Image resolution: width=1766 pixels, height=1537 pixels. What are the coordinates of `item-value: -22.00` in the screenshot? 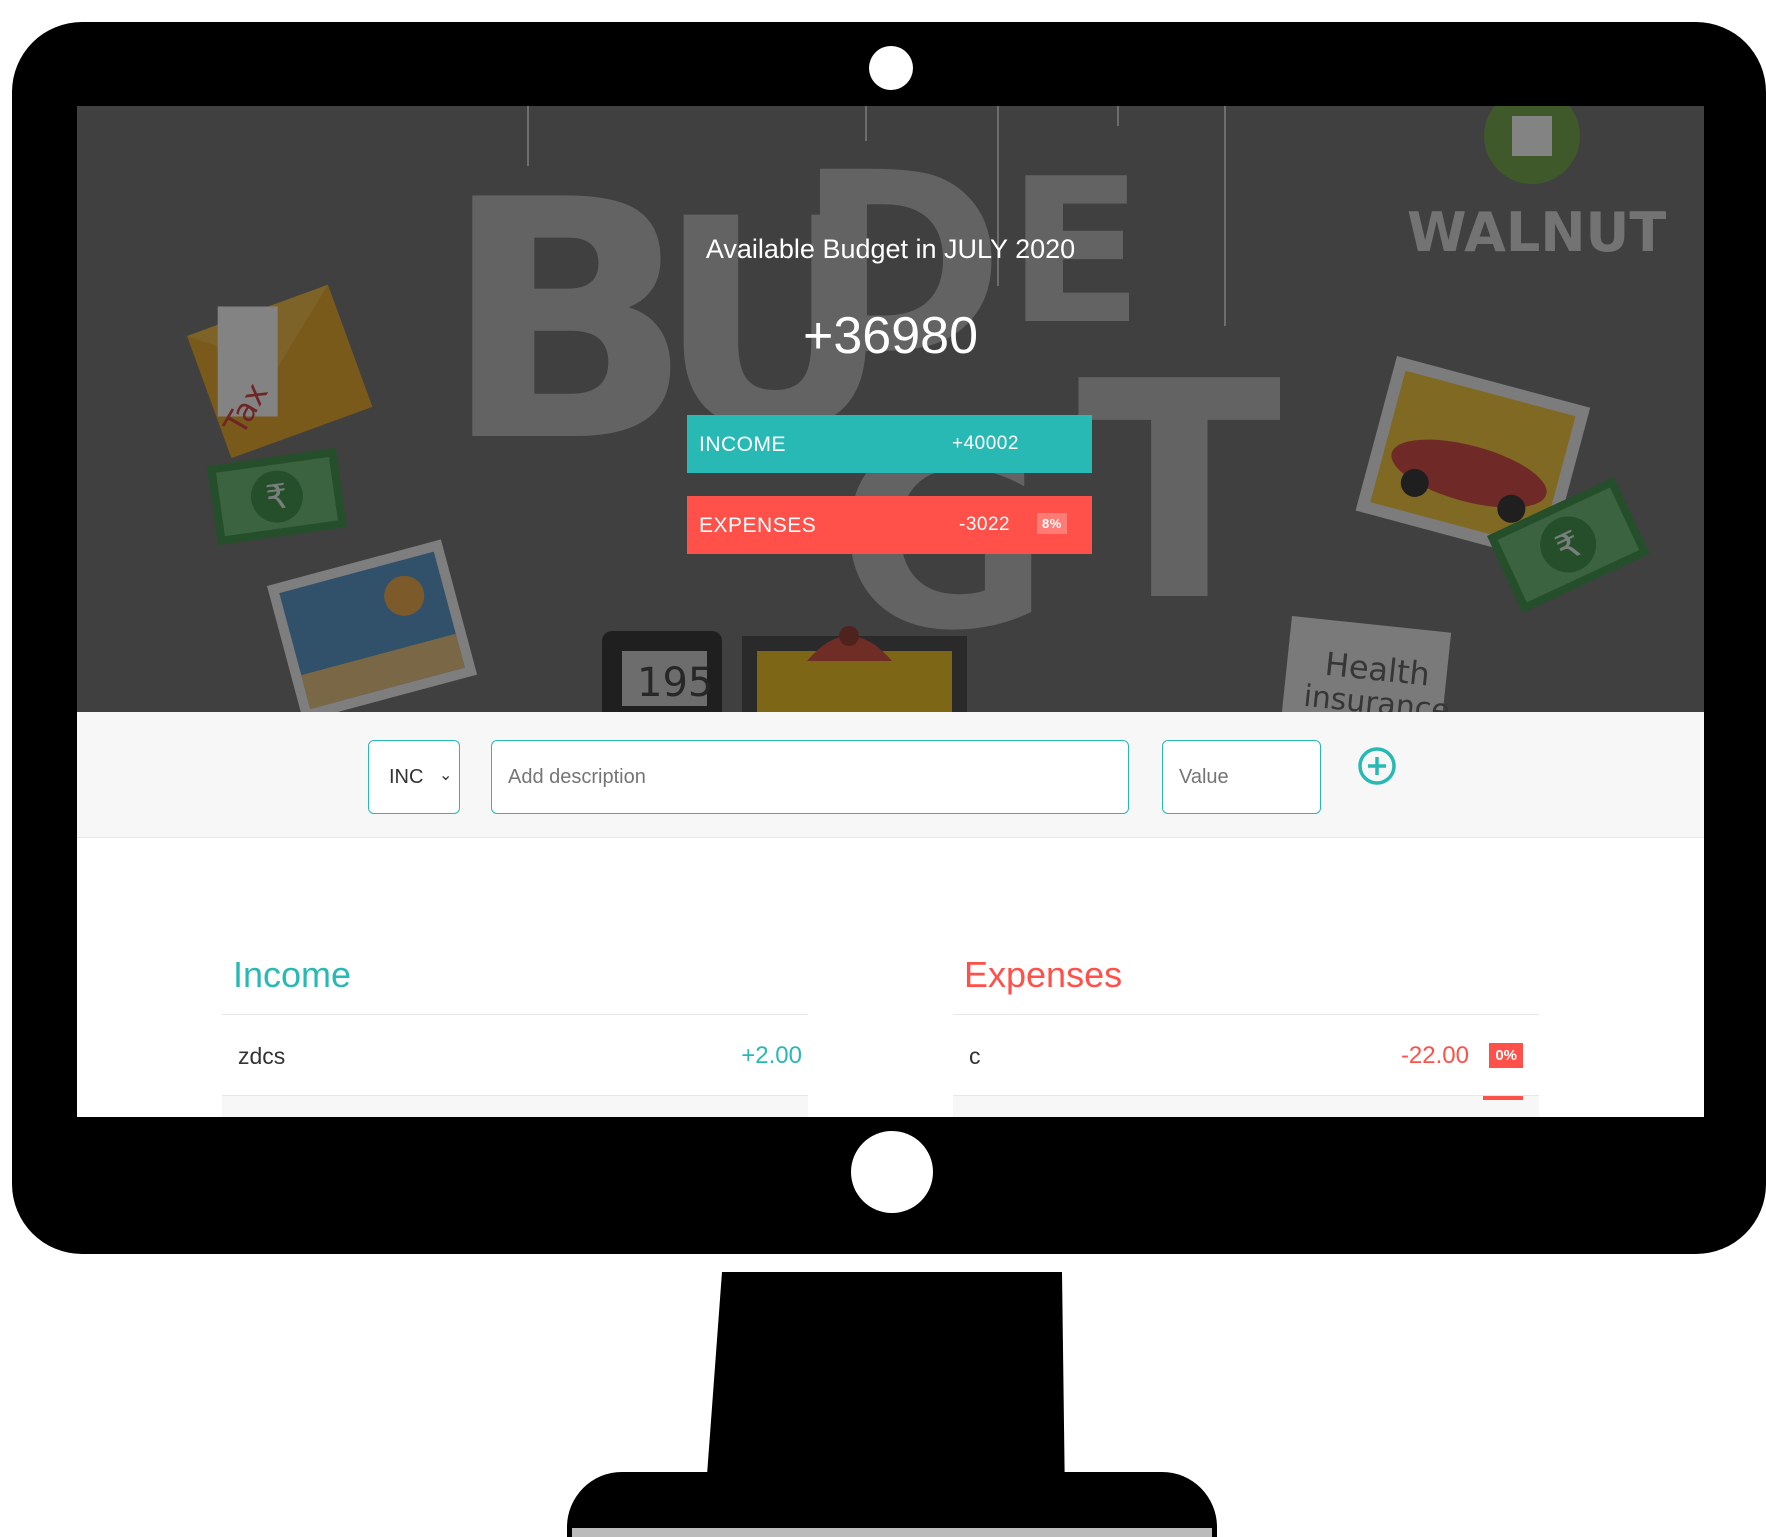 It's located at (1434, 1055).